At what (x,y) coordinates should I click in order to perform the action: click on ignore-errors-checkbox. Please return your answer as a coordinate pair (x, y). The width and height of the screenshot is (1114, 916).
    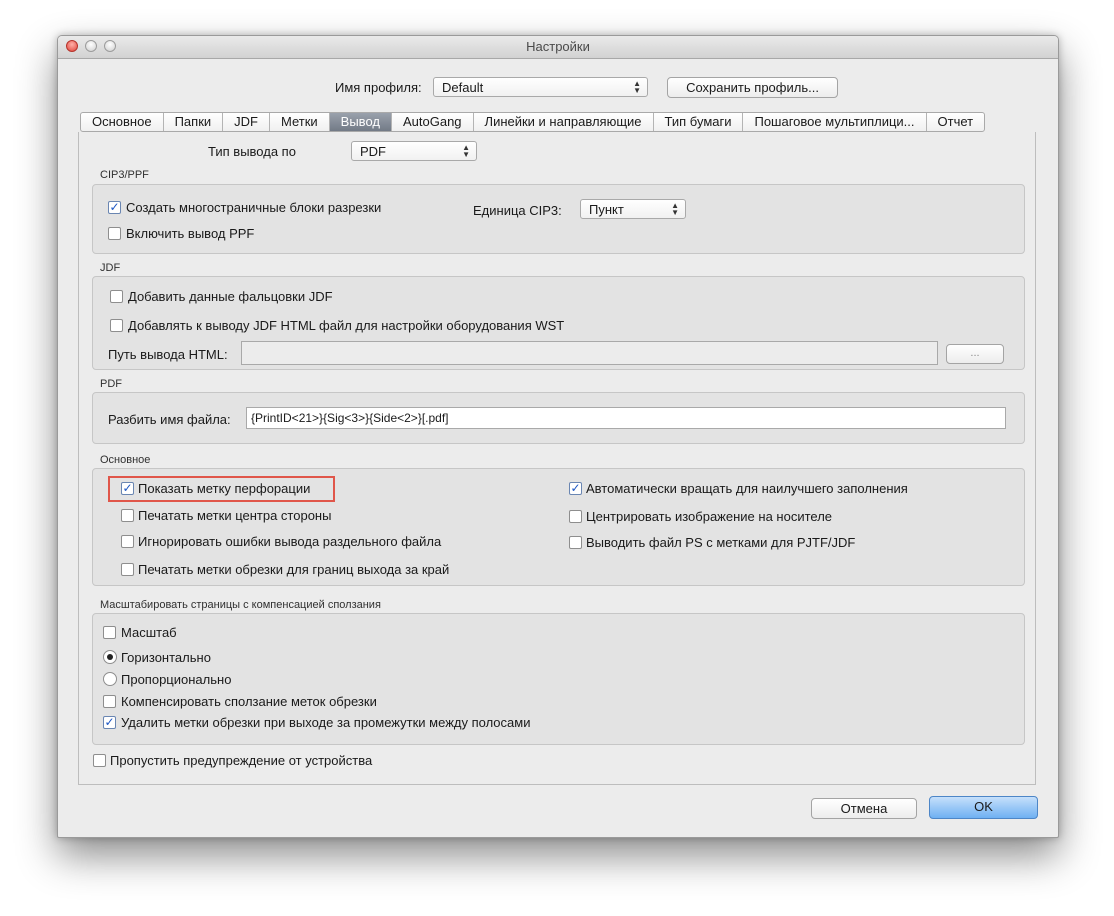
    Looking at the image, I should click on (127, 541).